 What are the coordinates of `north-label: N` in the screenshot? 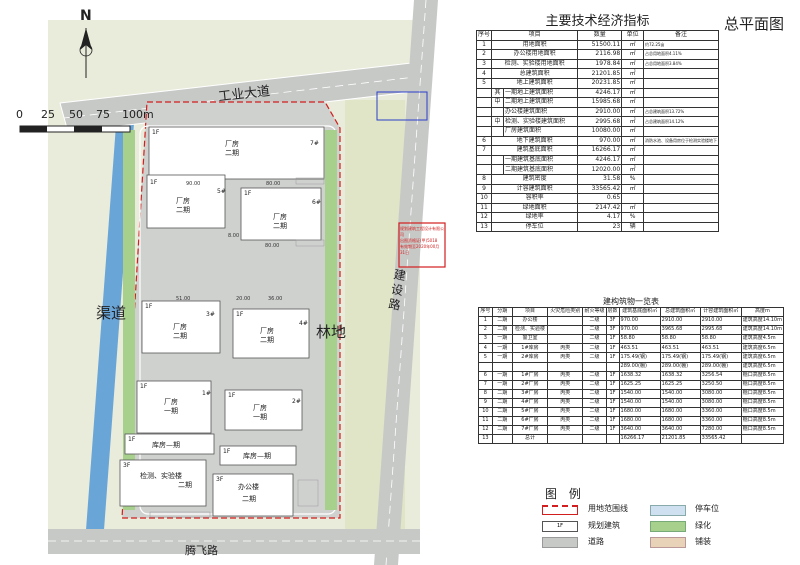 It's located at (86, 16).